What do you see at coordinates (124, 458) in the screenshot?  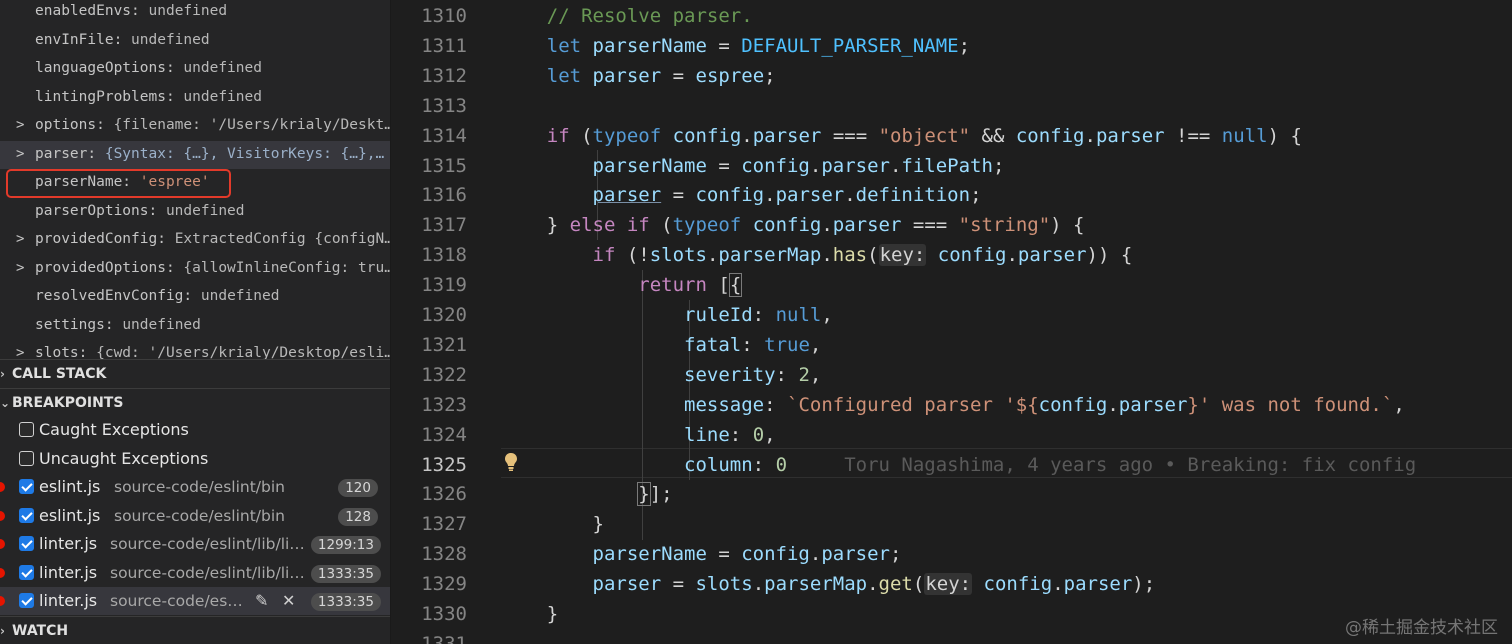 I see `exception-label: Uncaught Exceptions` at bounding box center [124, 458].